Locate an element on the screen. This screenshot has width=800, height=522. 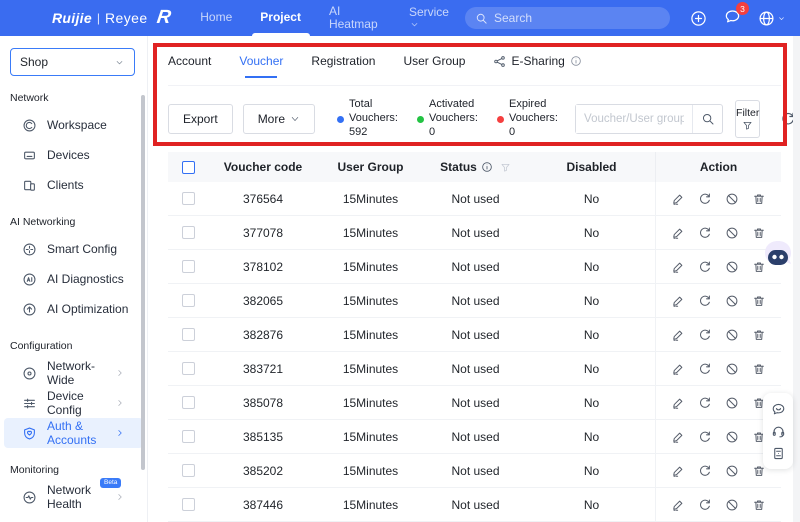
tab-user-group: User Group is located at coordinates (434, 65).